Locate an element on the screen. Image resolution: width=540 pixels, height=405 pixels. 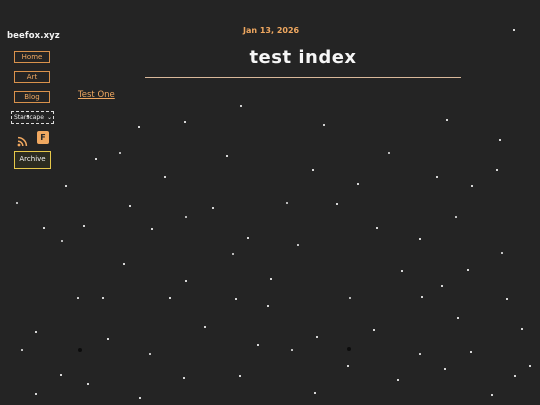
post-date: Jan 13, 2026 is located at coordinates (271, 30).